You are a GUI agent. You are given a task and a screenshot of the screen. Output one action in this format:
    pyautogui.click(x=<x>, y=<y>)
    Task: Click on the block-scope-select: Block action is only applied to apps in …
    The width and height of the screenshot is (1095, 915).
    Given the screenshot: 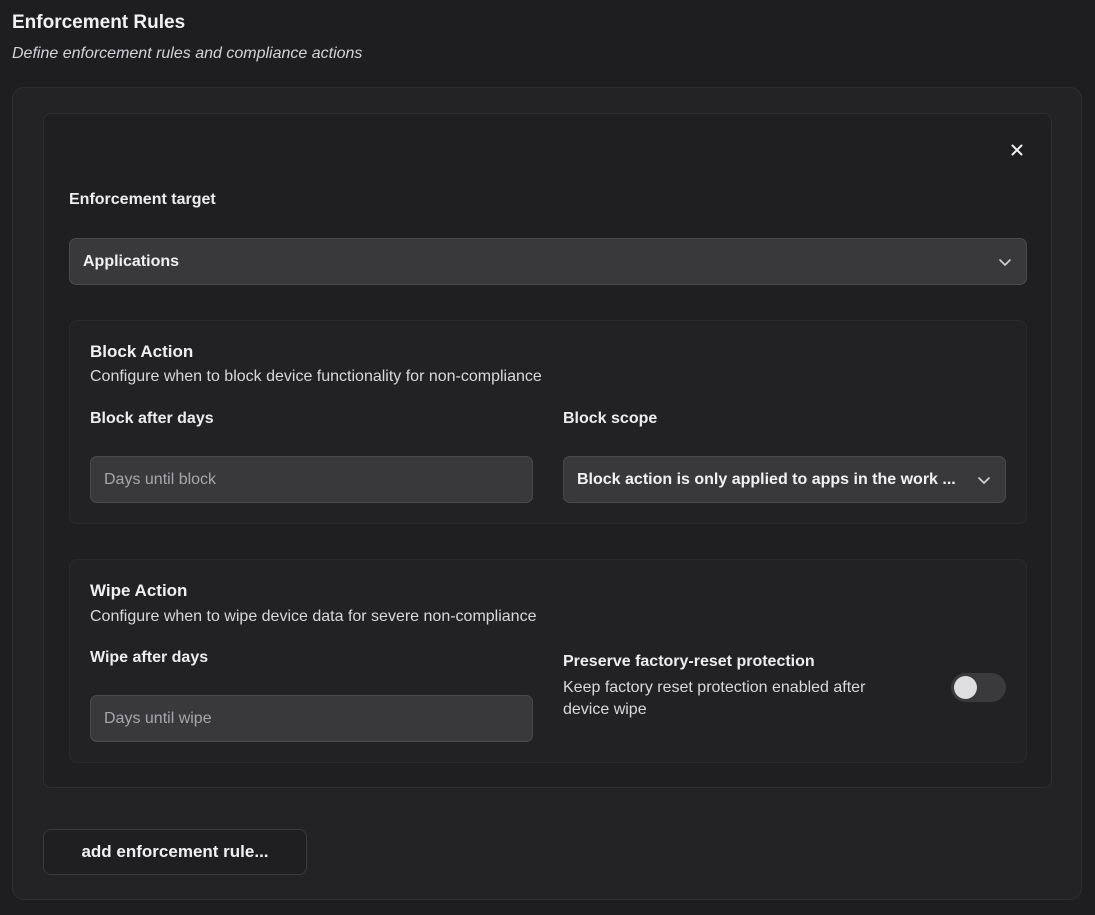 What is the action you would take?
    pyautogui.click(x=784, y=479)
    